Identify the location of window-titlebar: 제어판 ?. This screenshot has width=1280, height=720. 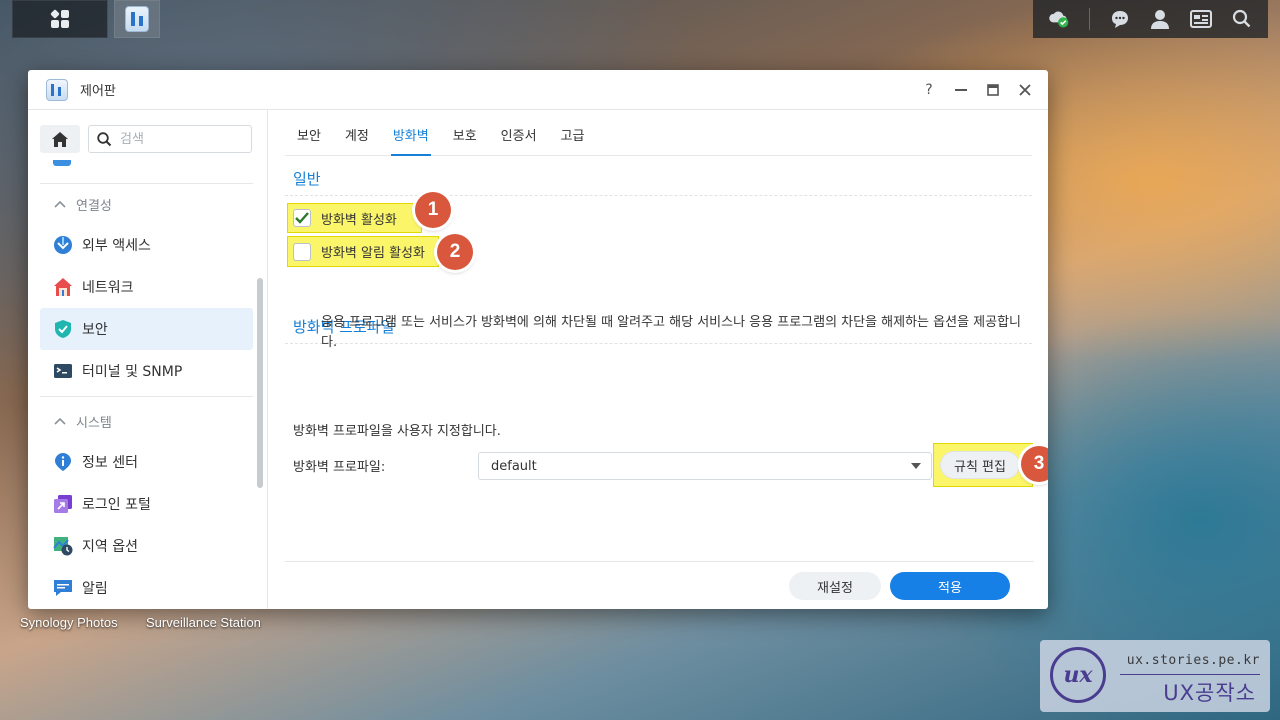
(538, 90).